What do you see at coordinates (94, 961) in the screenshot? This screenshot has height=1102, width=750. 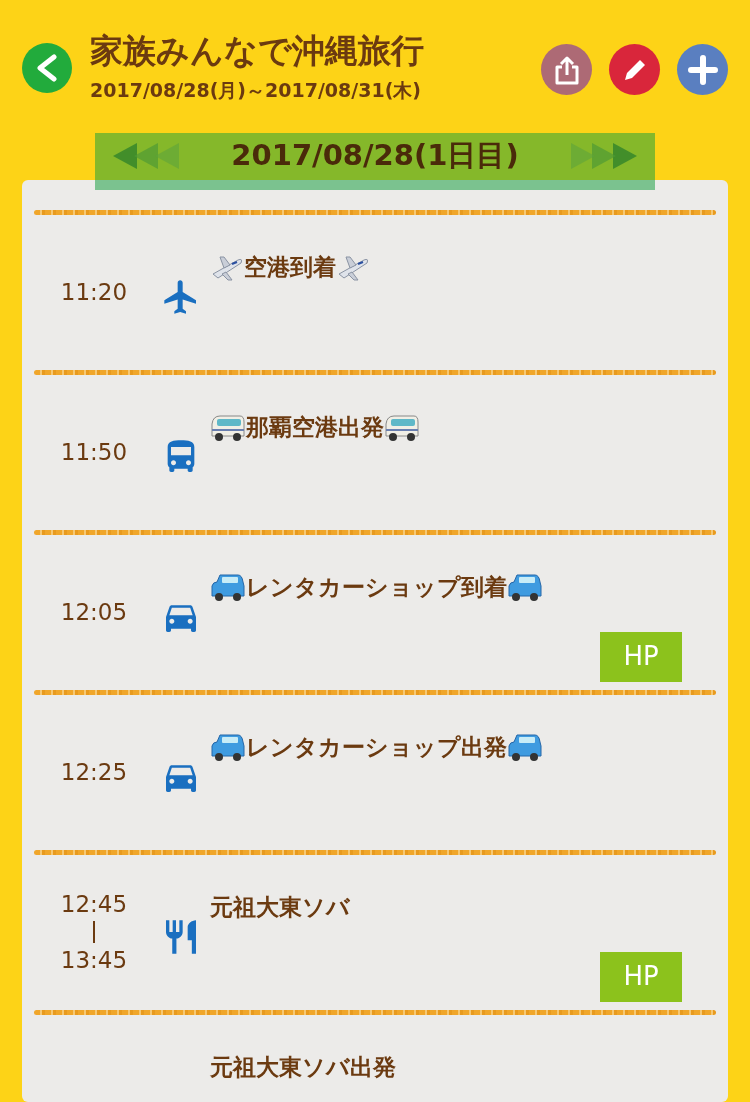 I see `time-label: 13:45` at bounding box center [94, 961].